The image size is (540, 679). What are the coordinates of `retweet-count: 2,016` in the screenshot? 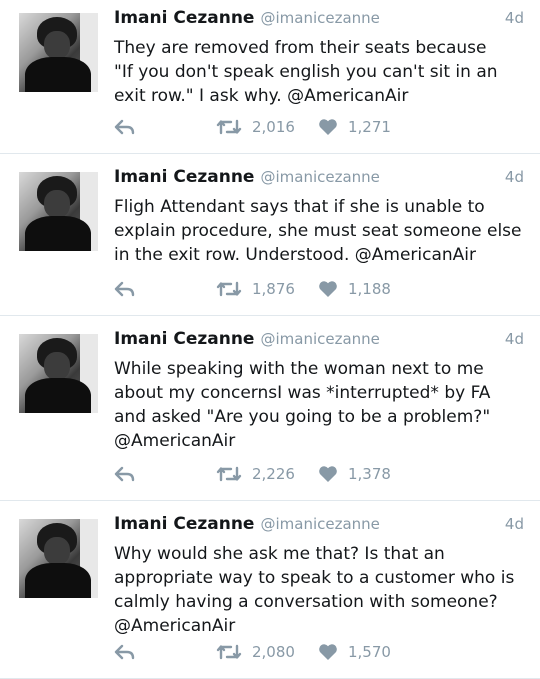 It's located at (273, 127).